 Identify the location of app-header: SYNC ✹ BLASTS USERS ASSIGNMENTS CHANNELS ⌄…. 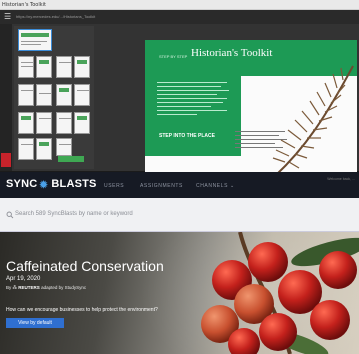
(179, 185).